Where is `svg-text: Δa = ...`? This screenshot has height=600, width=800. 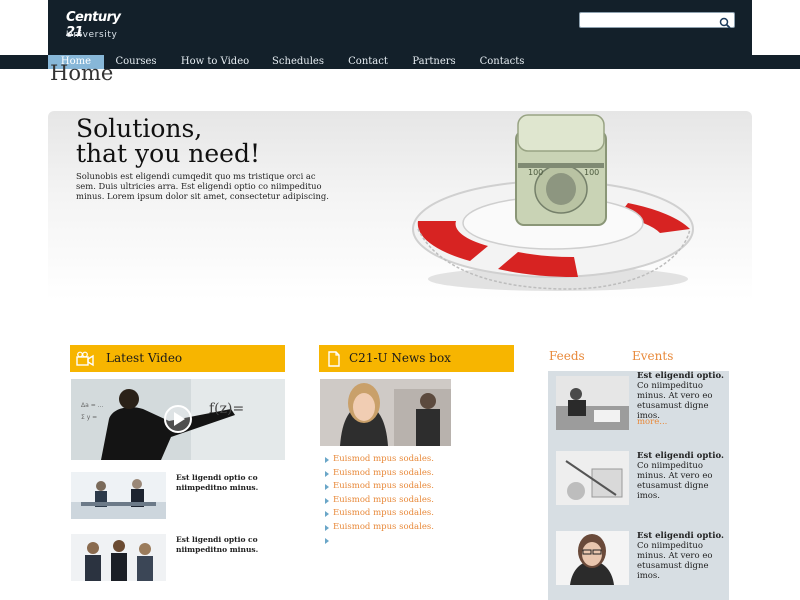
svg-text: Δa = ... is located at coordinates (92, 405).